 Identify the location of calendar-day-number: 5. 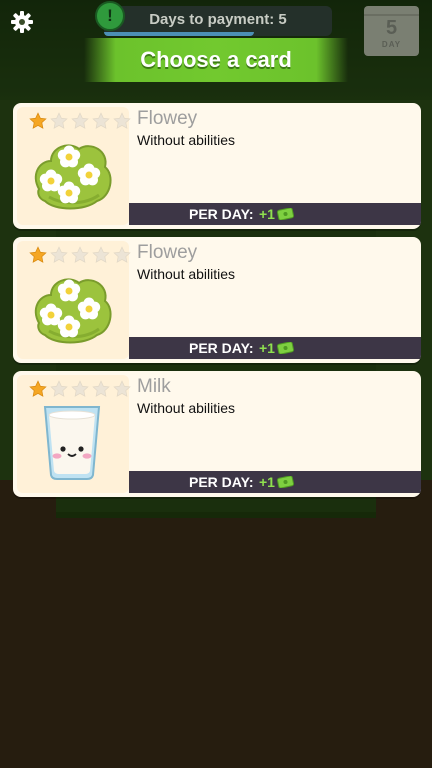
(391, 28).